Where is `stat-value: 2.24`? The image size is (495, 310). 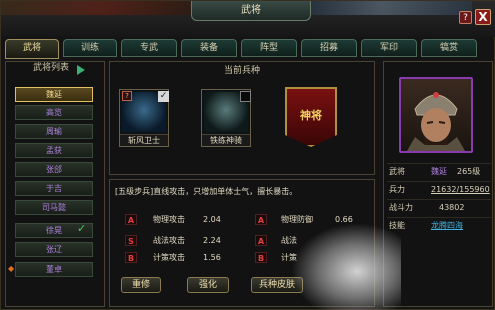
stat-value: 2.24 is located at coordinates (212, 240).